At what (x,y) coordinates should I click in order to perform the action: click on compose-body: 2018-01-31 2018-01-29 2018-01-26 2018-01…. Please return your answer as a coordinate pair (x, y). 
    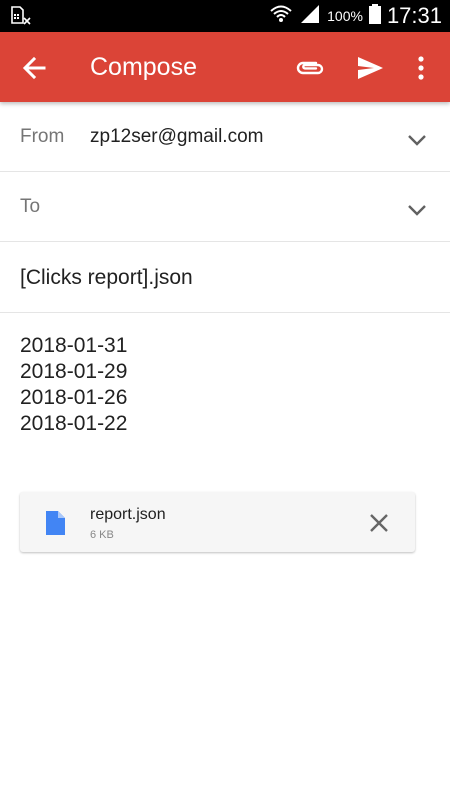
    Looking at the image, I should click on (73, 385).